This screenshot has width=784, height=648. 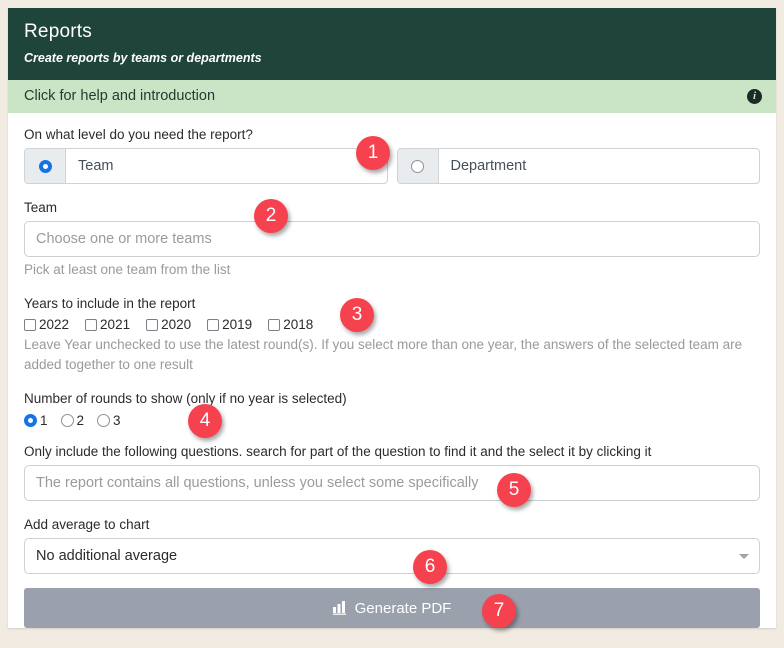 I want to click on level-label: On what level do you need the report?, so click(x=138, y=134).